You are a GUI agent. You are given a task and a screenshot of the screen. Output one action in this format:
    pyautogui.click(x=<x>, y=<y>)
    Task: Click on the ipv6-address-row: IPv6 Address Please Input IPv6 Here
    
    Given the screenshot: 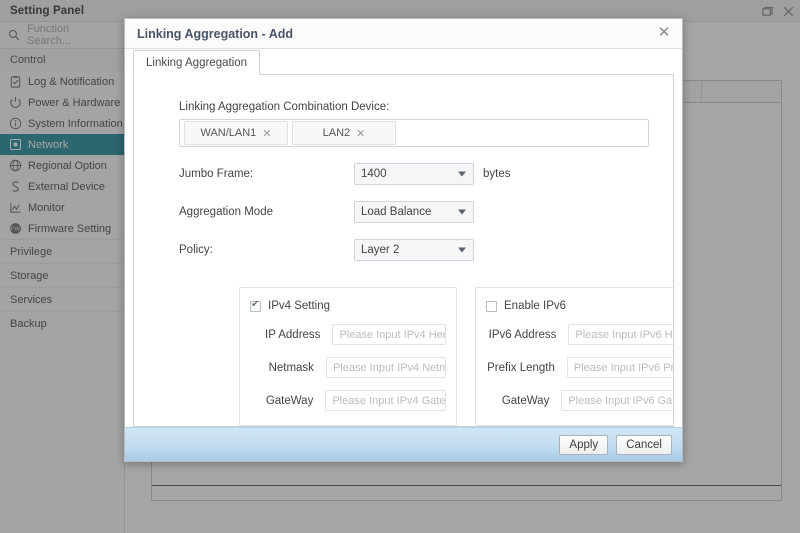 What is the action you would take?
    pyautogui.click(x=579, y=334)
    